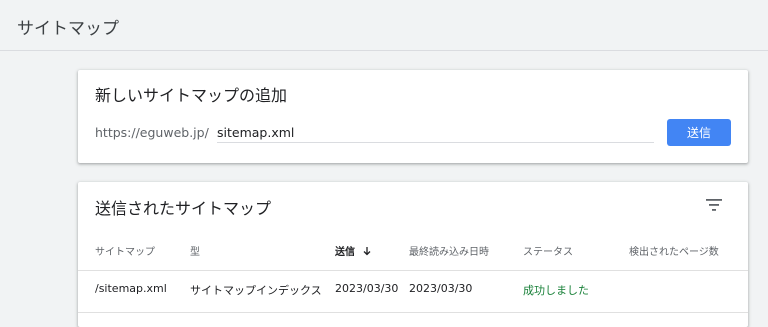  I want to click on cell-sitemap: /sitemap.xml, so click(131, 288).